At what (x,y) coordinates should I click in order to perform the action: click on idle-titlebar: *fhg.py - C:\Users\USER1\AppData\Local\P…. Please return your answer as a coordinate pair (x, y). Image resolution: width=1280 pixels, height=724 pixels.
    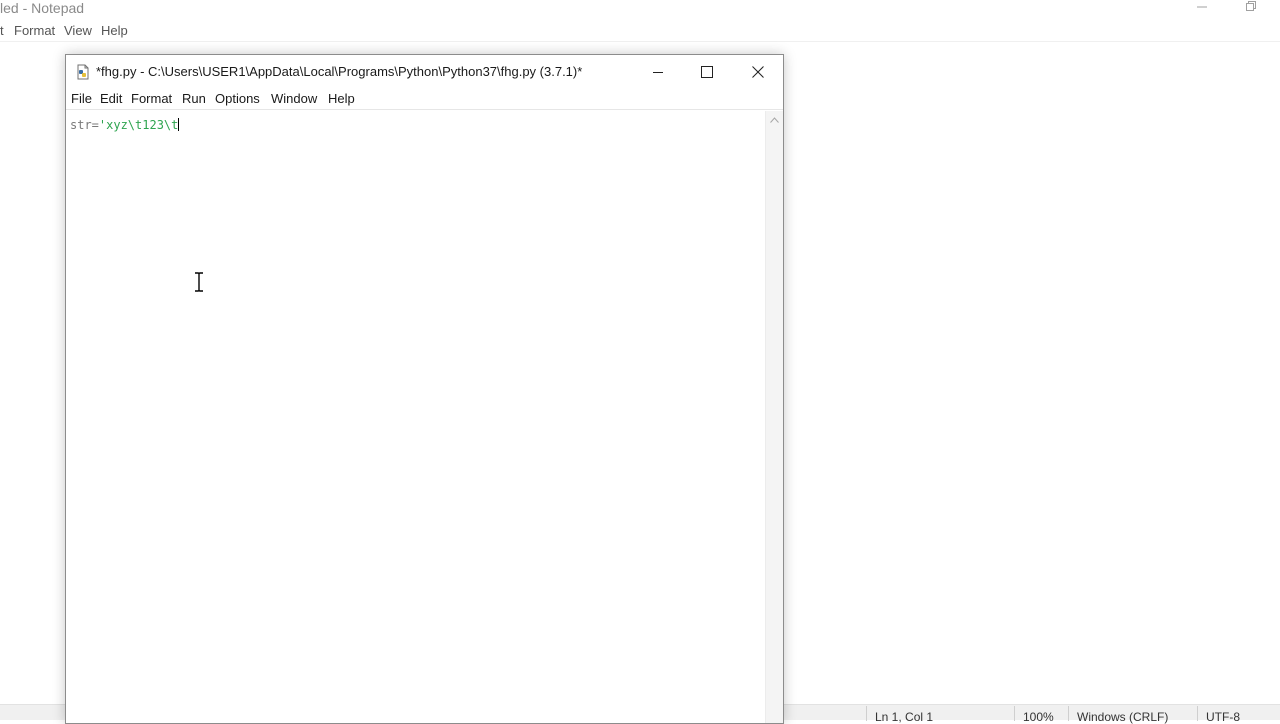
    Looking at the image, I should click on (424, 71).